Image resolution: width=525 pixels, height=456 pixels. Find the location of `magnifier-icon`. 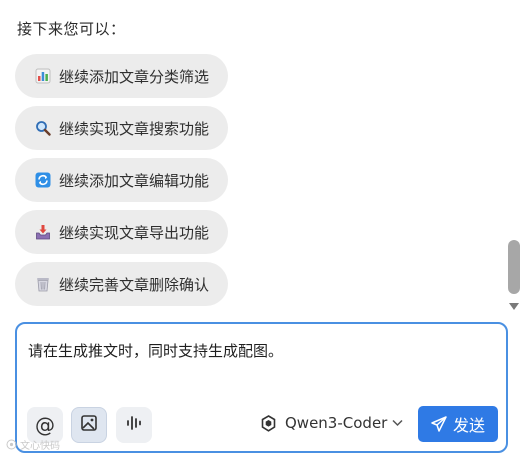

magnifier-icon is located at coordinates (43, 128).